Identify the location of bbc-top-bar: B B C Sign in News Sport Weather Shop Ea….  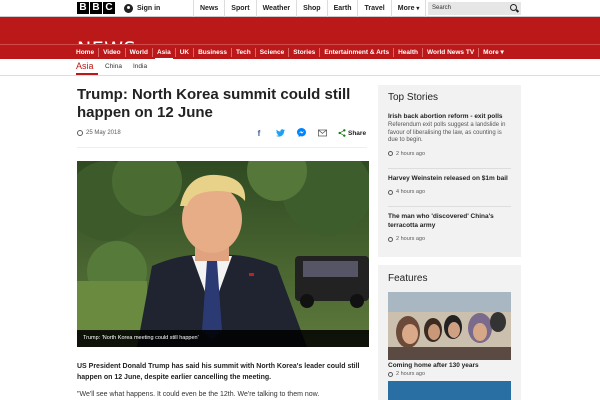
(300, 8).